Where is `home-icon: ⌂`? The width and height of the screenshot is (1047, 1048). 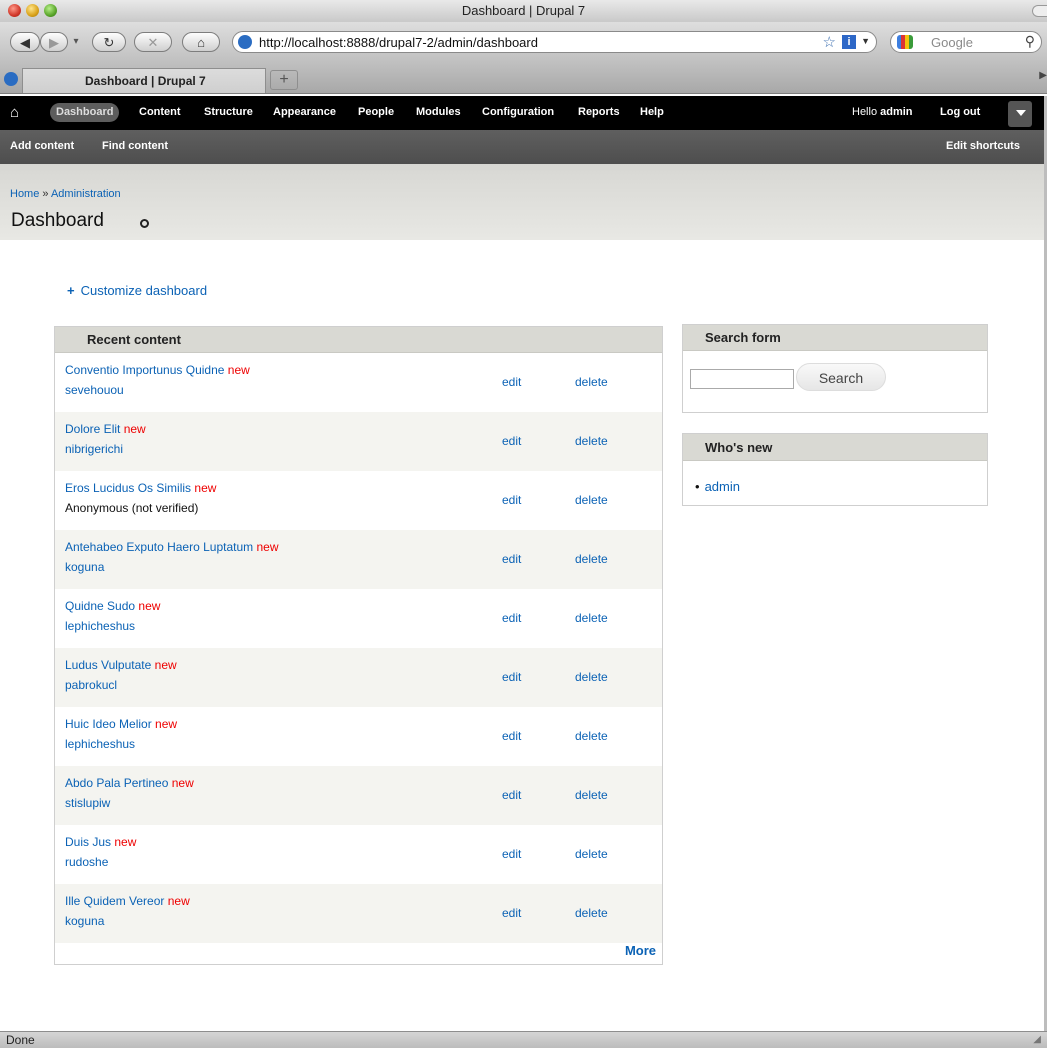
home-icon: ⌂ is located at coordinates (14, 112).